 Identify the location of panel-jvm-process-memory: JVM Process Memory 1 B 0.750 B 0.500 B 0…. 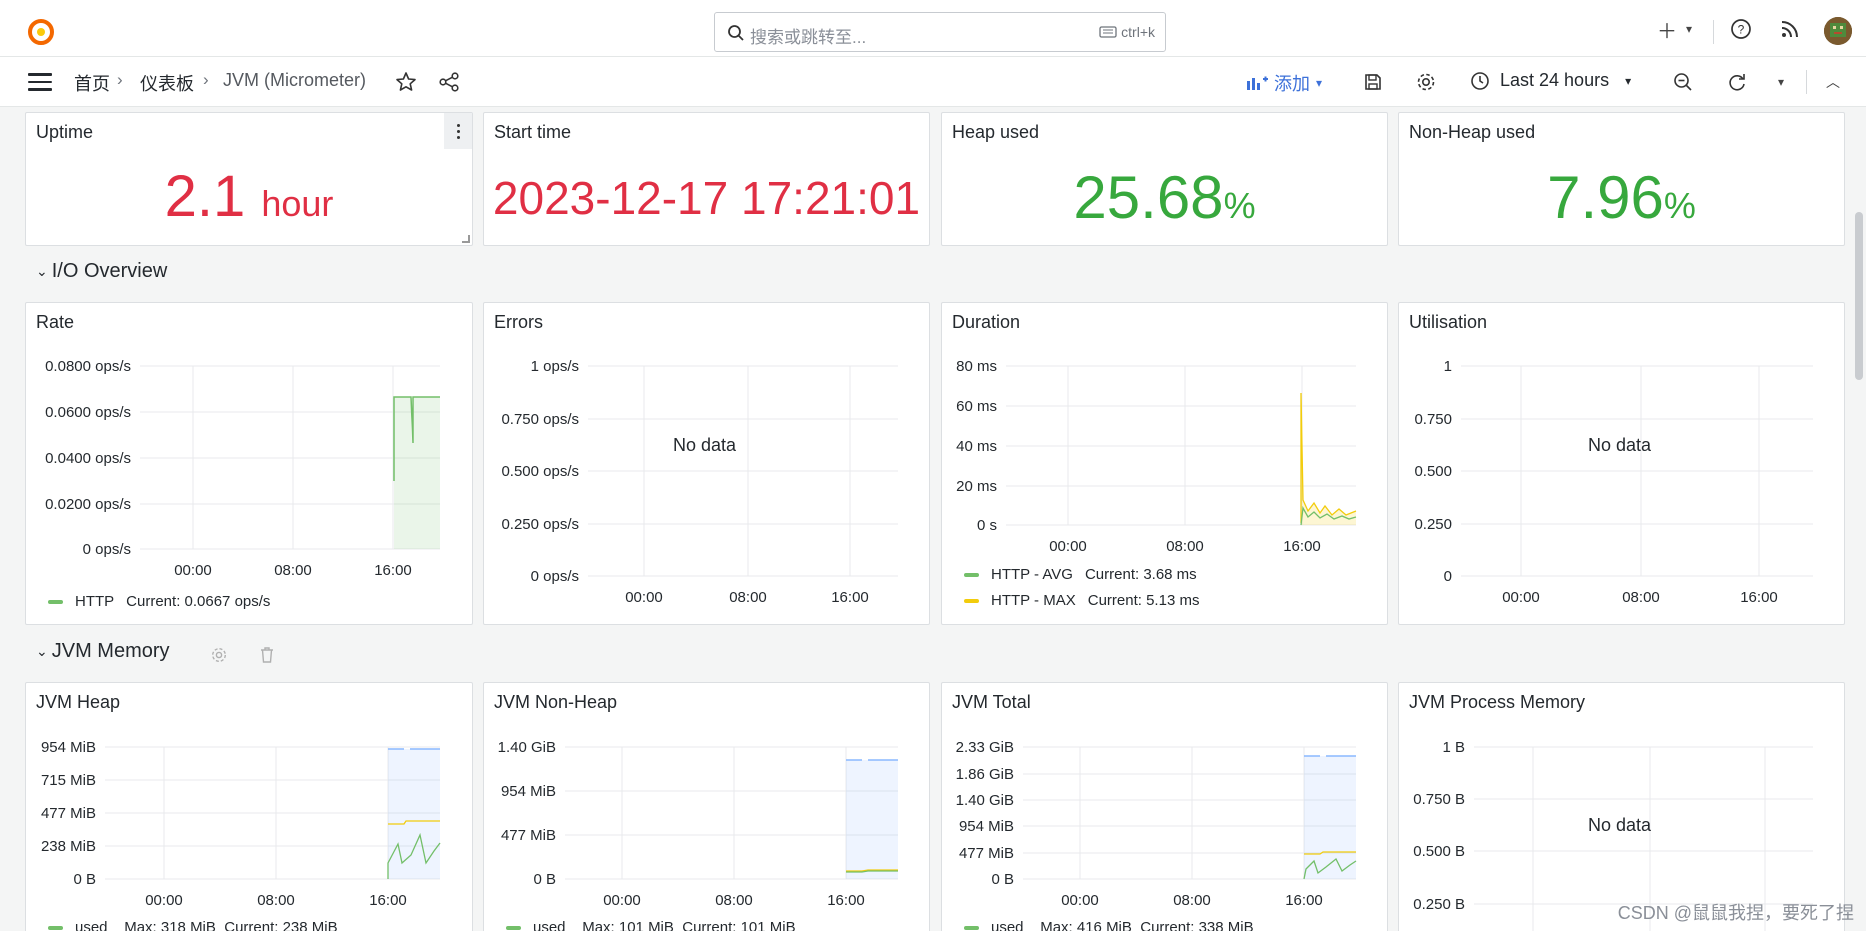
(1621, 806).